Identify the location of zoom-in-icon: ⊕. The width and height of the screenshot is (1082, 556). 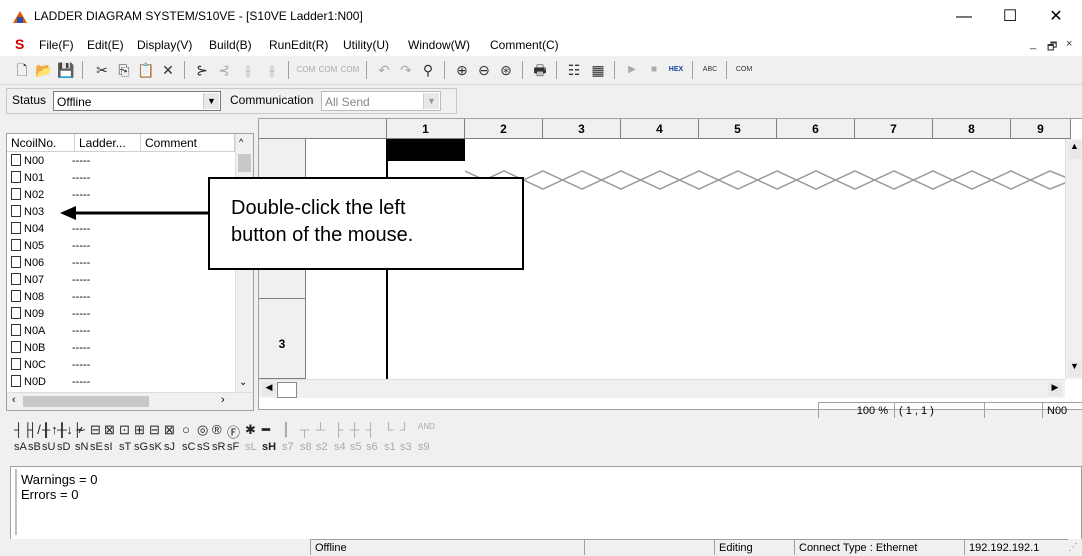
(462, 70).